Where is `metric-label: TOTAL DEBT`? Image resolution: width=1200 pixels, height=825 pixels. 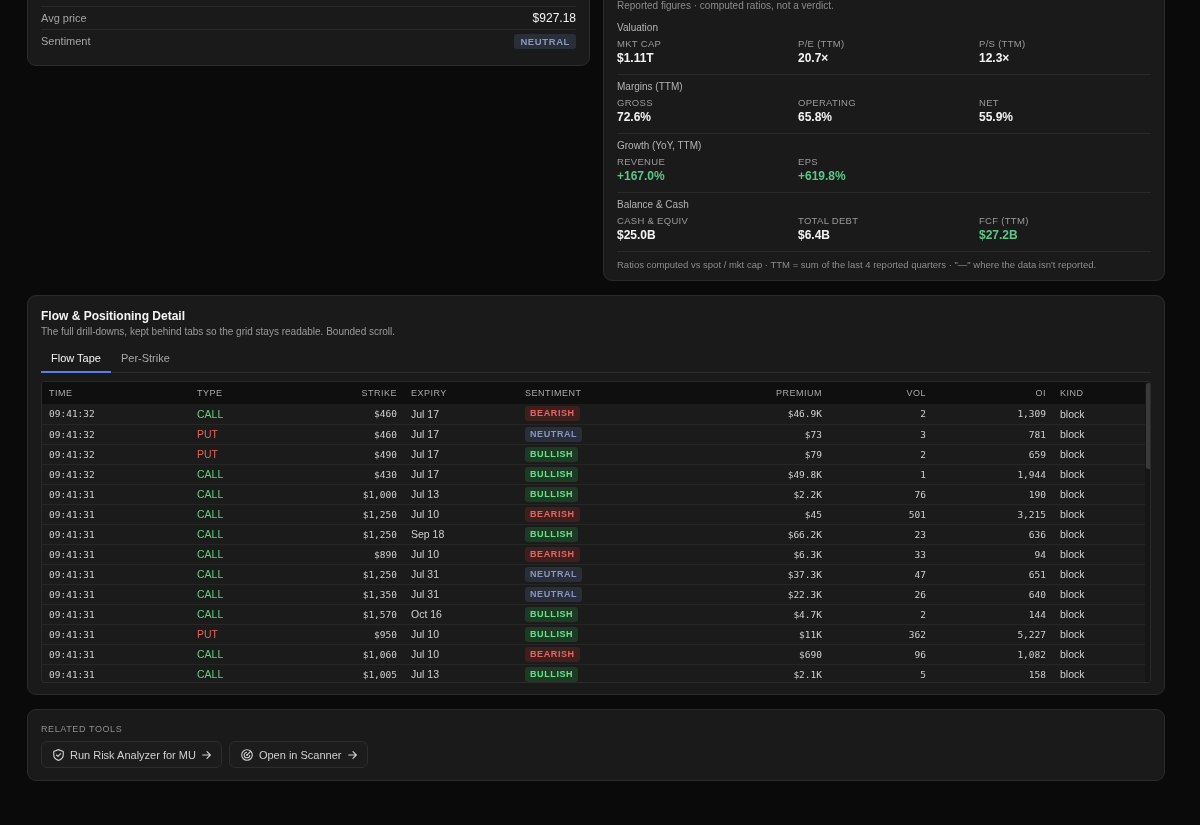
metric-label: TOTAL DEBT is located at coordinates (829, 220).